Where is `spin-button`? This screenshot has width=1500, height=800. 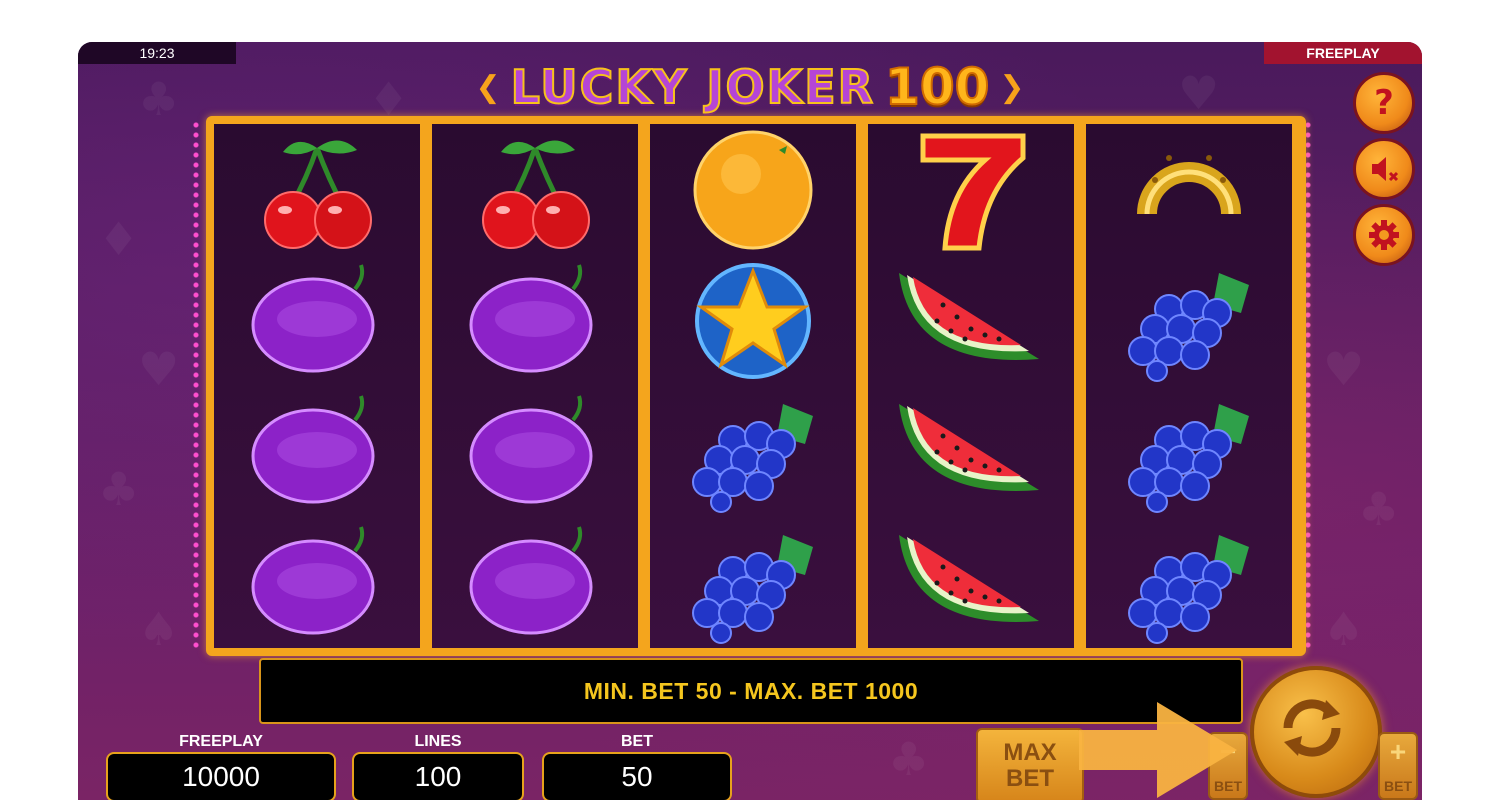
spin-button is located at coordinates (1316, 732).